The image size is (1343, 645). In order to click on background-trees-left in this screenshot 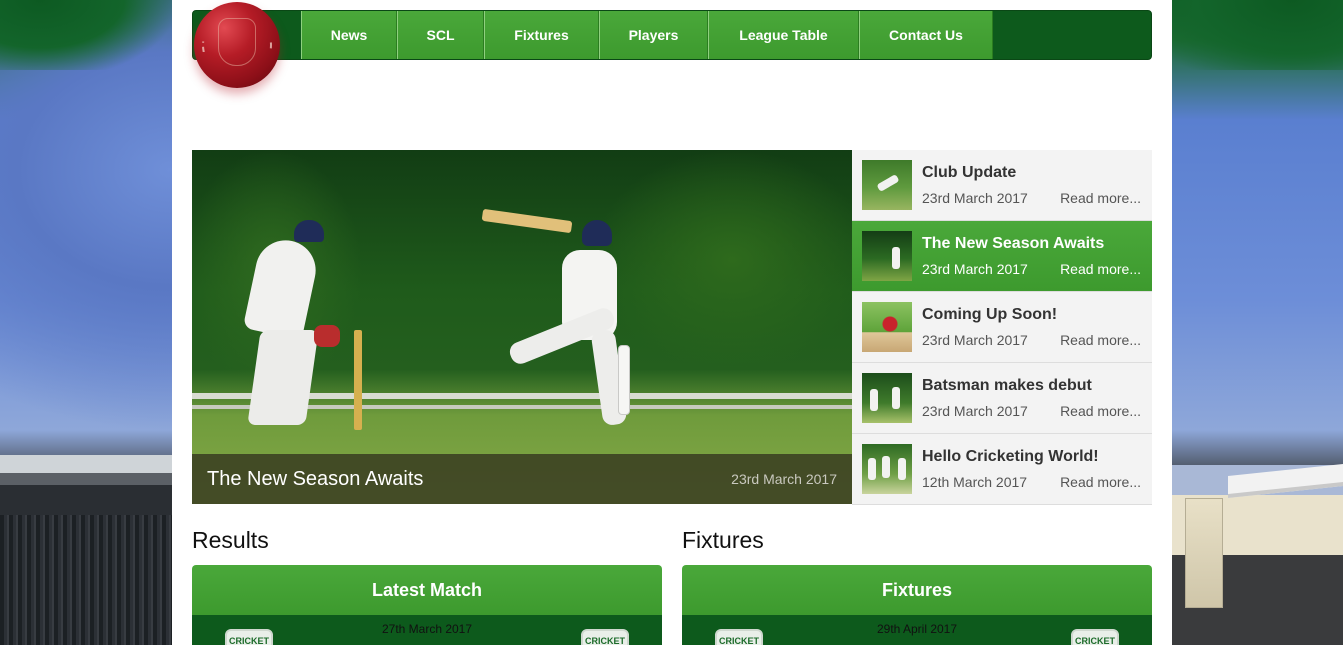, I will do `click(86, 35)`.